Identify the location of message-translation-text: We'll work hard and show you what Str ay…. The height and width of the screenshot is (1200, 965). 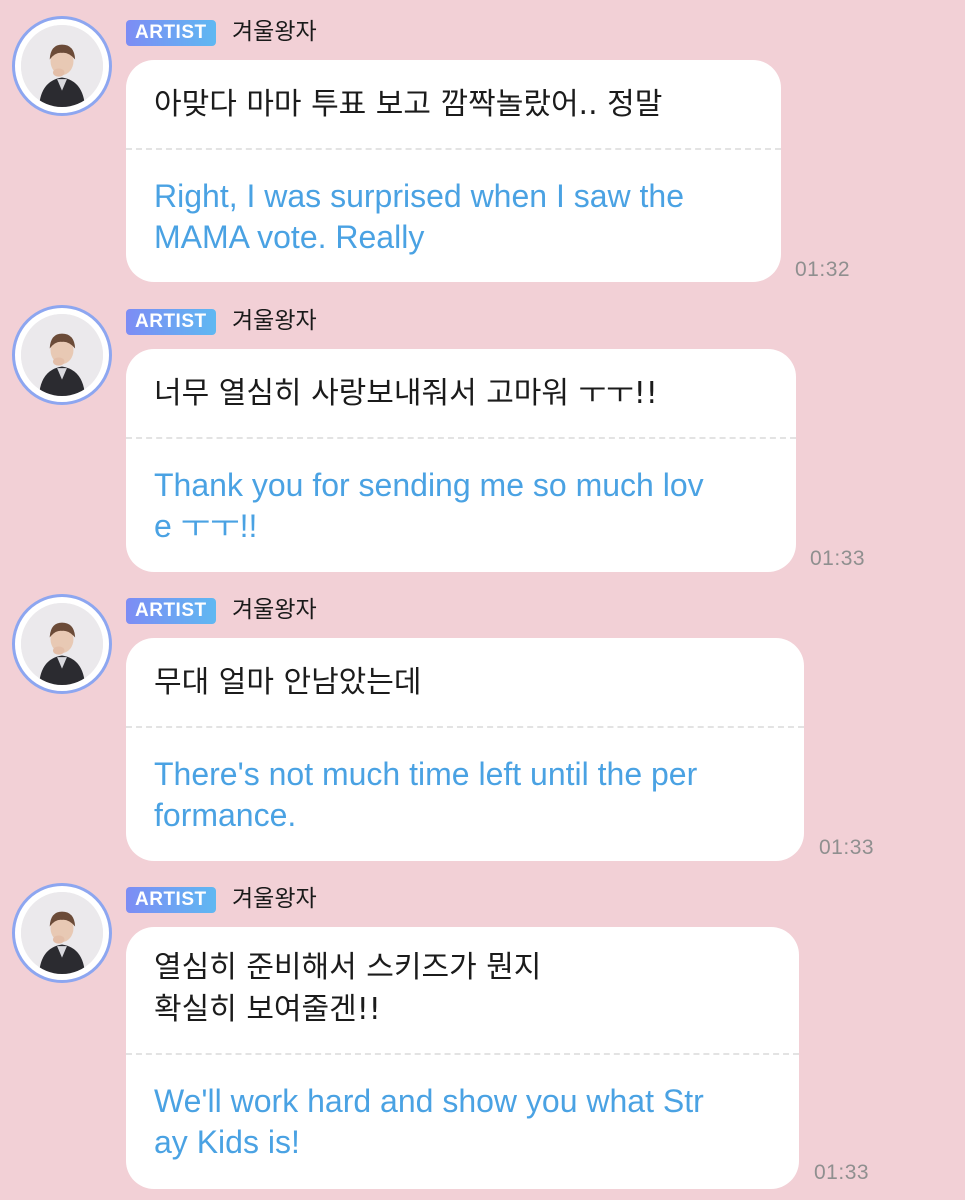
(429, 1121).